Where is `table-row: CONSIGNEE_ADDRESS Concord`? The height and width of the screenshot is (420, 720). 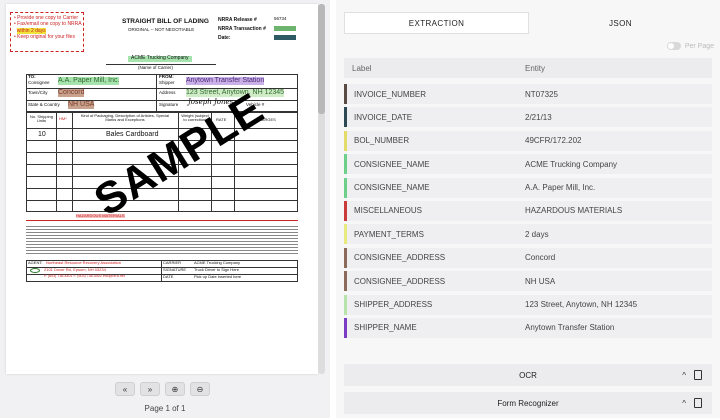 table-row: CONSIGNEE_ADDRESS Concord is located at coordinates (528, 257).